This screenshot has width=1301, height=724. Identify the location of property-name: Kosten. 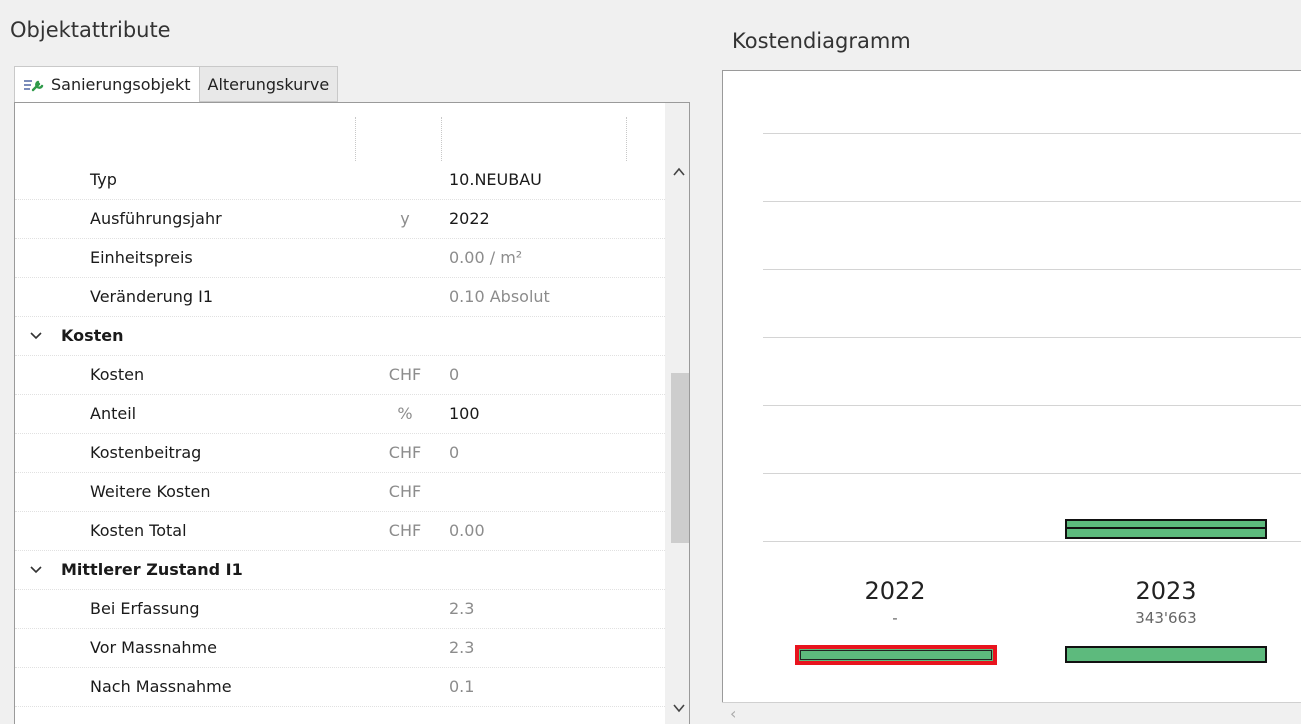
(117, 374).